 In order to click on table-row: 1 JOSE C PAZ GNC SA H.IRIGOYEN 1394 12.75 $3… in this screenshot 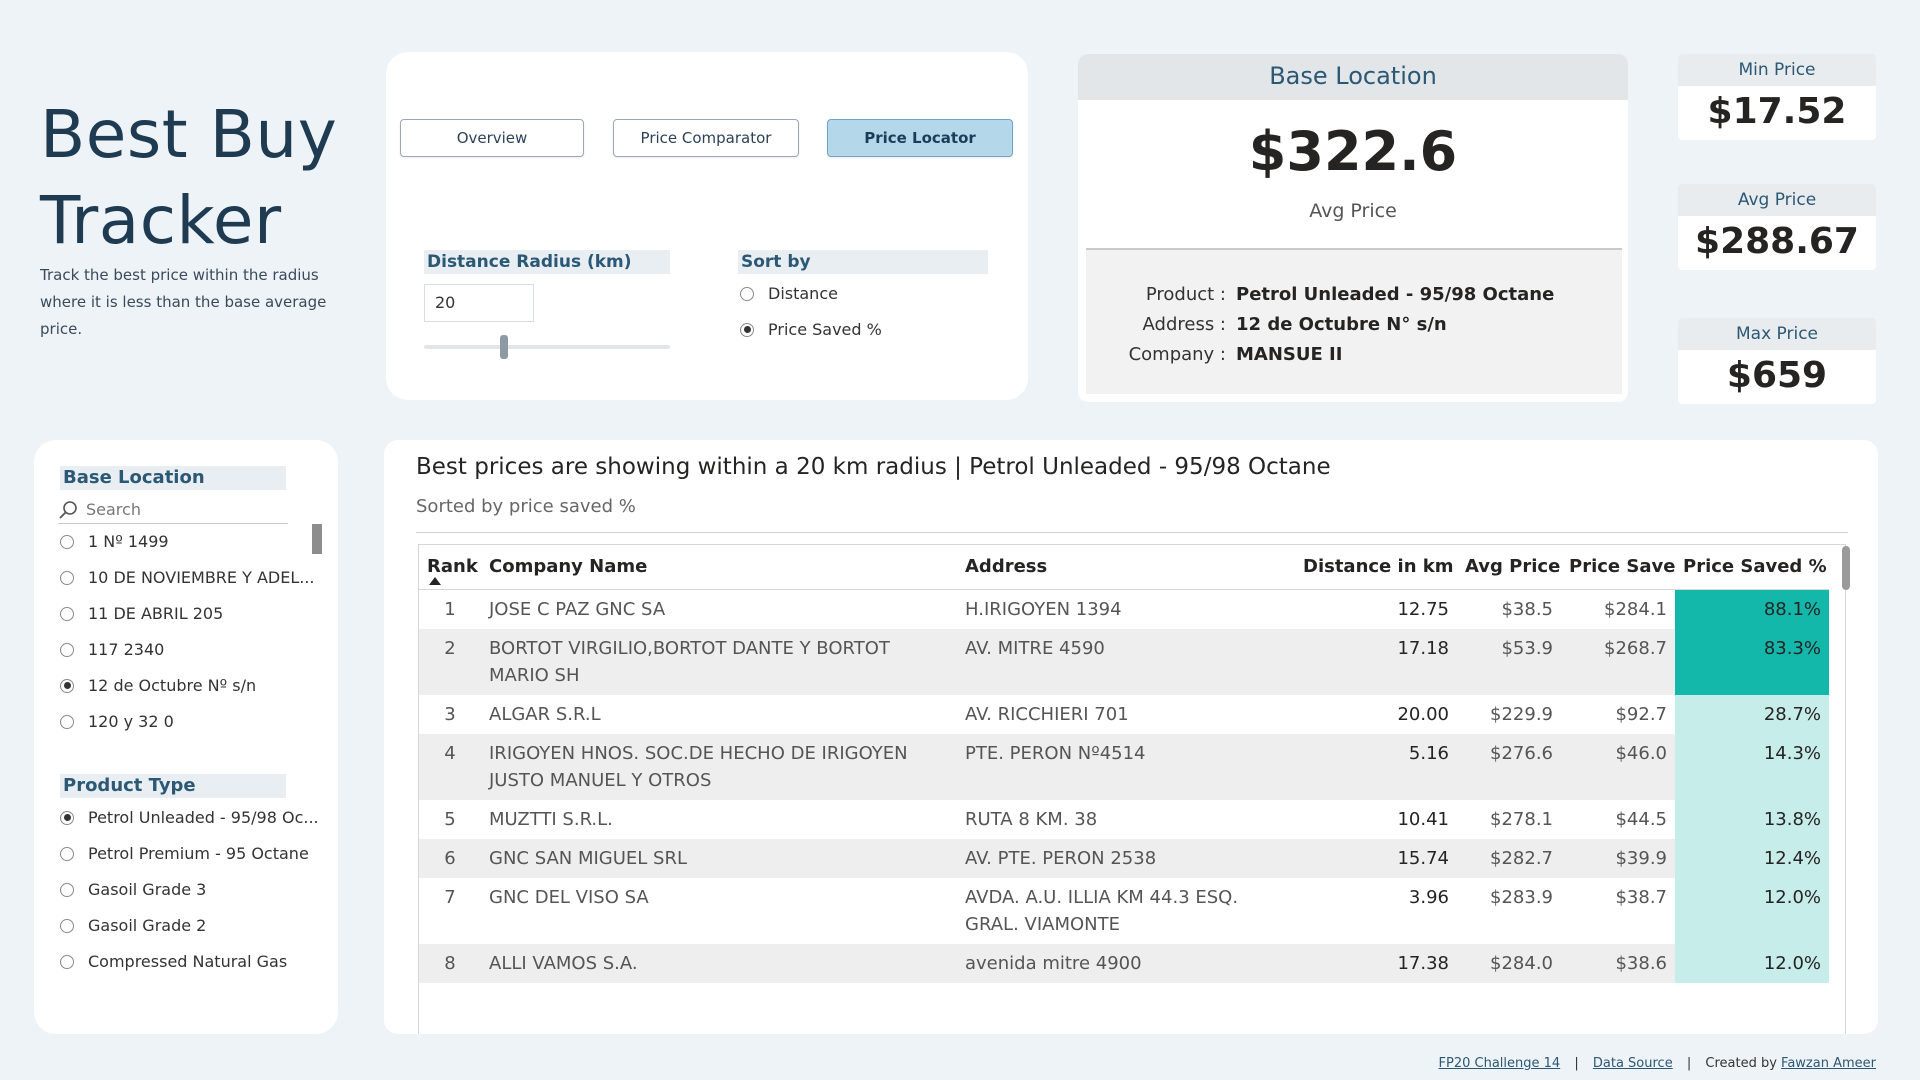, I will do `click(1124, 609)`.